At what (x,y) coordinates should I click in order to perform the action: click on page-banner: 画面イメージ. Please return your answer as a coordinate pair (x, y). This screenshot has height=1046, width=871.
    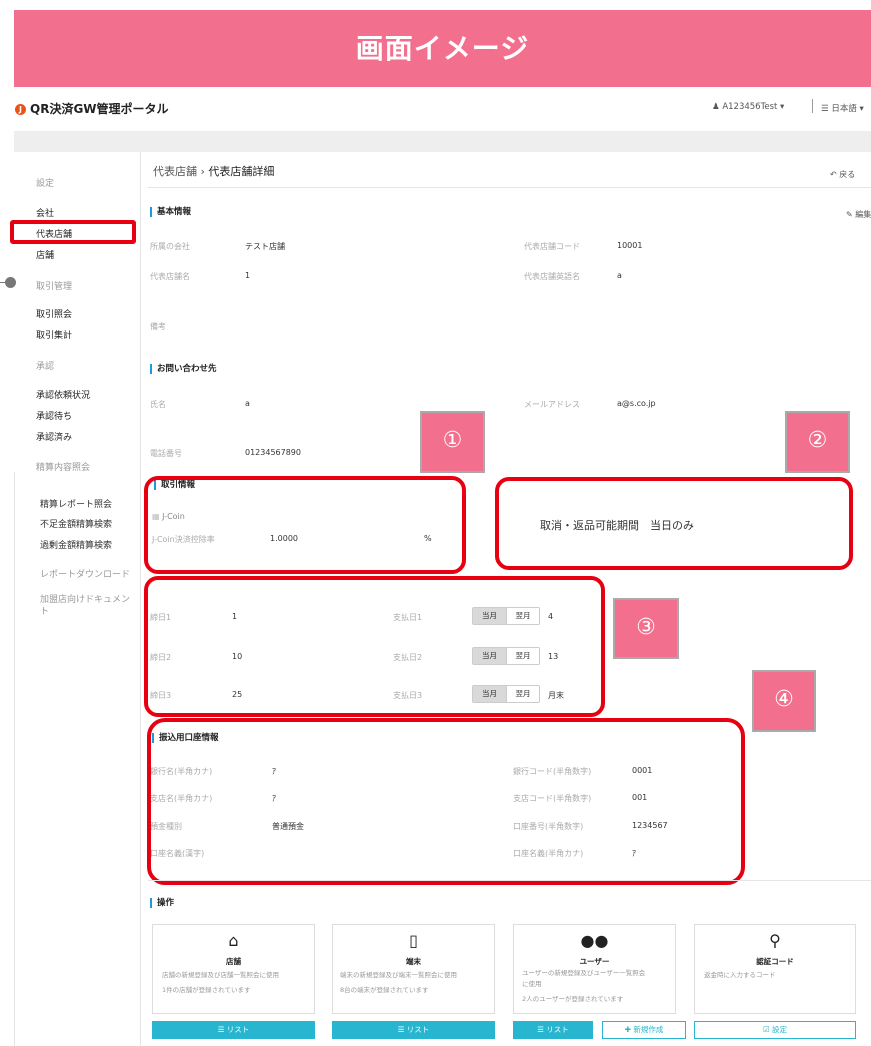
    Looking at the image, I should click on (442, 48).